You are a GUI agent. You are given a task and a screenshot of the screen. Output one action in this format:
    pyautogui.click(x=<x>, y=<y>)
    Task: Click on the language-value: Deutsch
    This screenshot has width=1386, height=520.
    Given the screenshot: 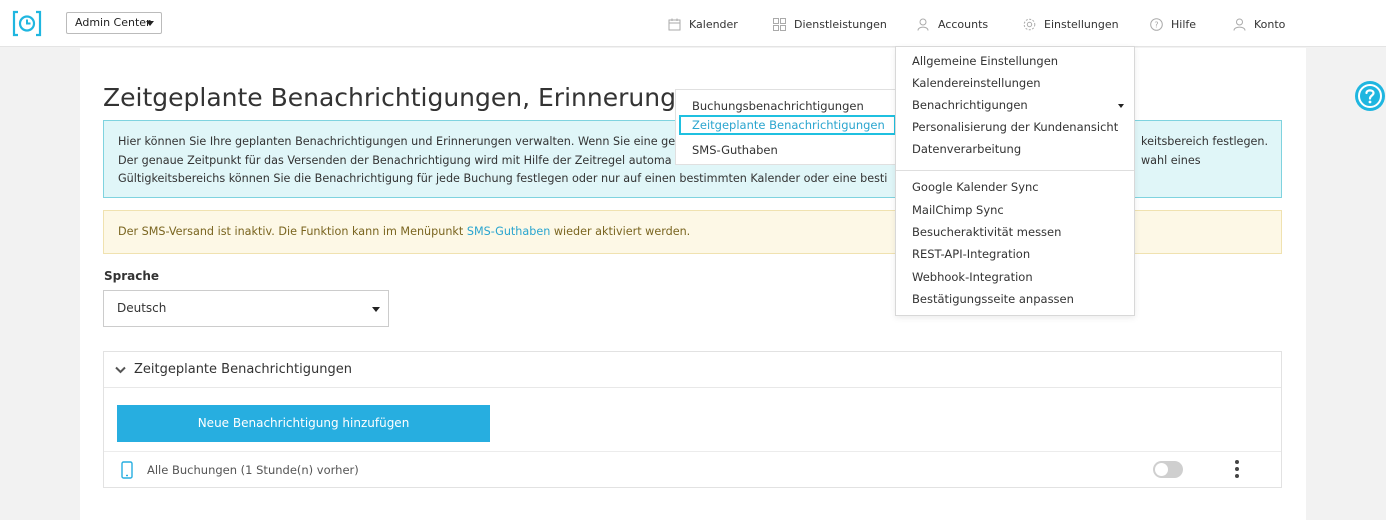 What is the action you would take?
    pyautogui.click(x=142, y=308)
    